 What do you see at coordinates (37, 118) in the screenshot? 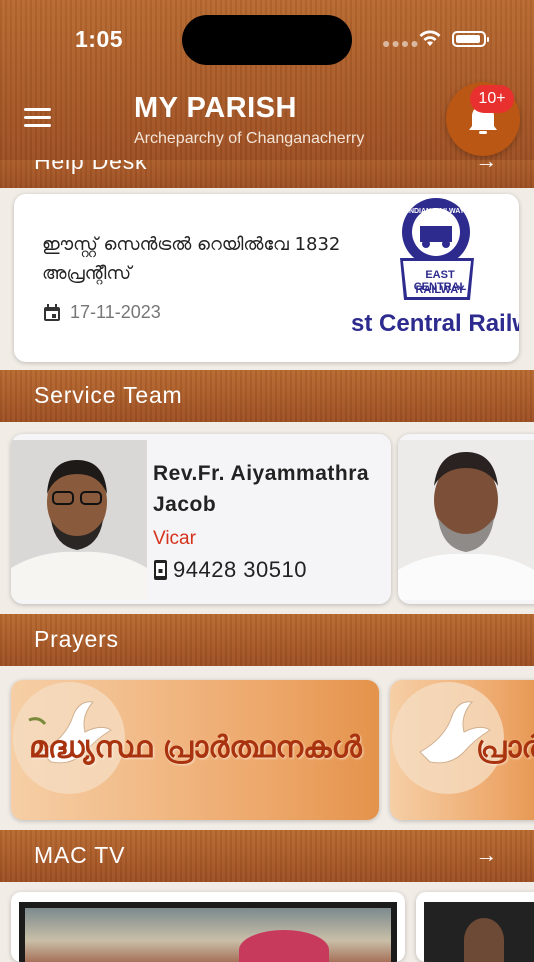
I see `hamburger-menu-button` at bounding box center [37, 118].